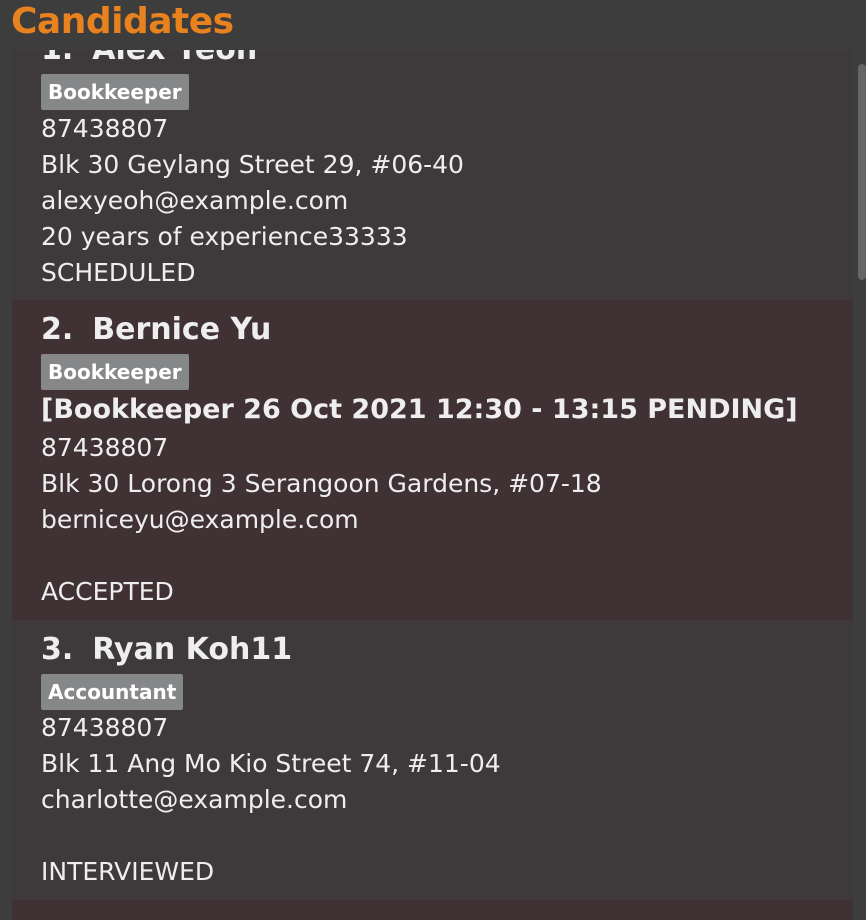 The width and height of the screenshot is (866, 920). What do you see at coordinates (192, 649) in the screenshot?
I see `candidate-name: Ryan Koh11` at bounding box center [192, 649].